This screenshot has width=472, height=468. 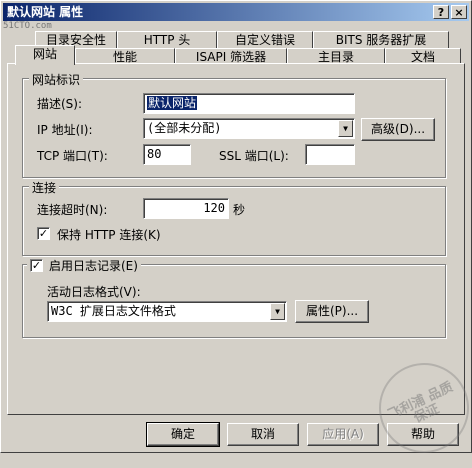 What do you see at coordinates (36, 265) in the screenshot?
I see `enable-logging-checkbox: ✓` at bounding box center [36, 265].